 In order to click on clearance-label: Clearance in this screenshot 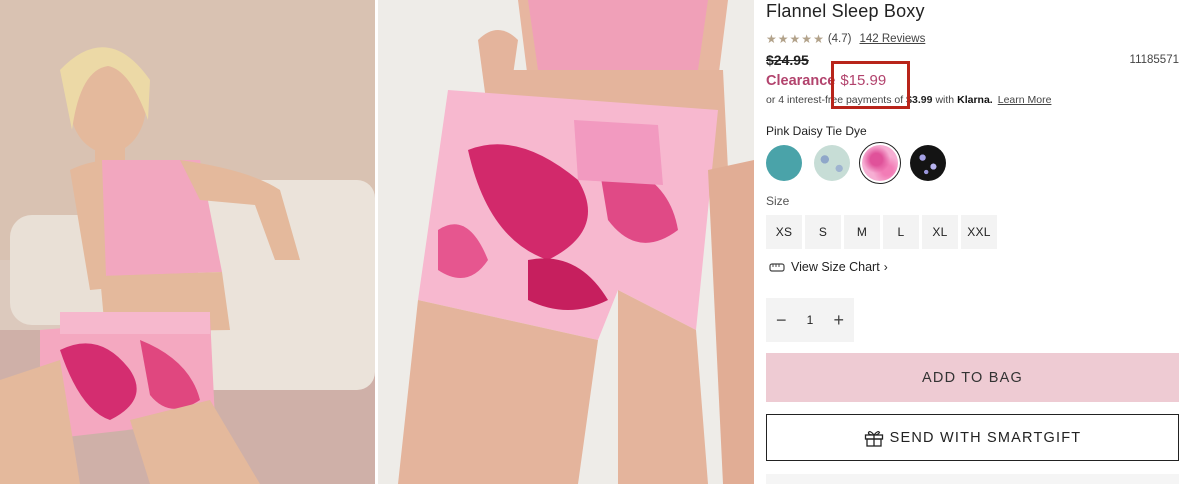, I will do `click(801, 81)`.